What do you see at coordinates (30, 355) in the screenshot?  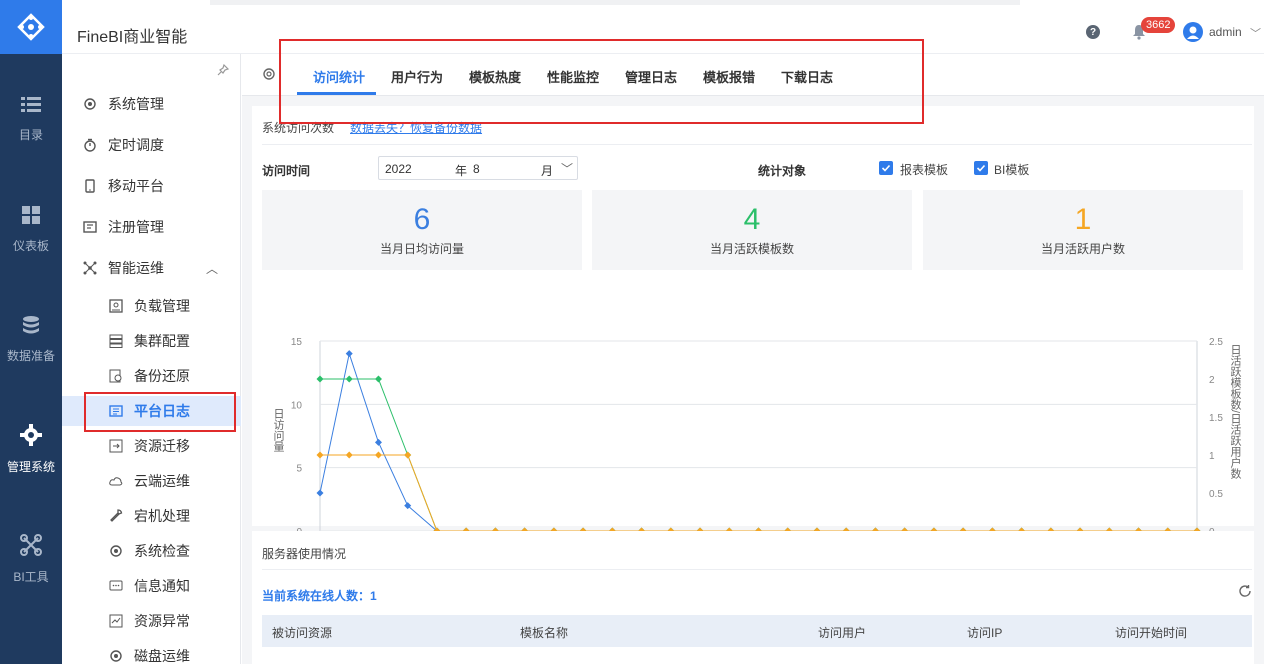 I see `rail-label: 数据准备` at bounding box center [30, 355].